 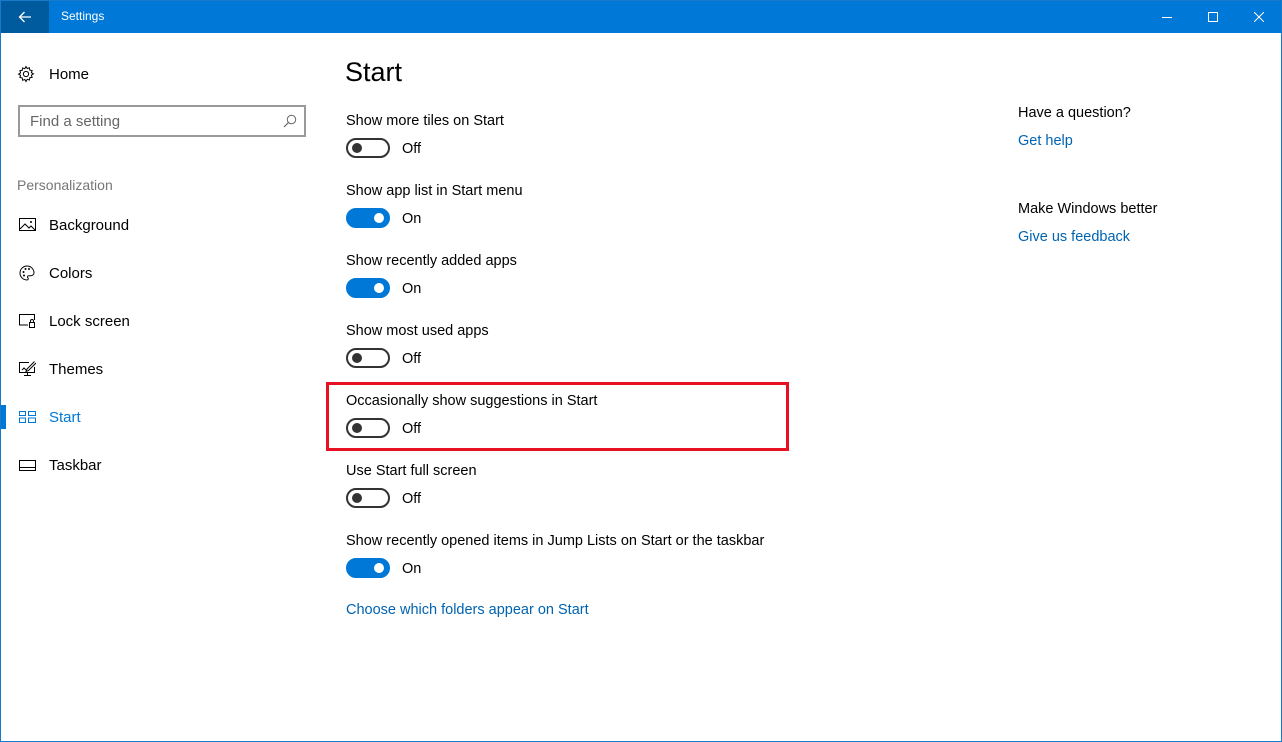 I want to click on sidebar-item-label: Start, so click(x=65, y=417).